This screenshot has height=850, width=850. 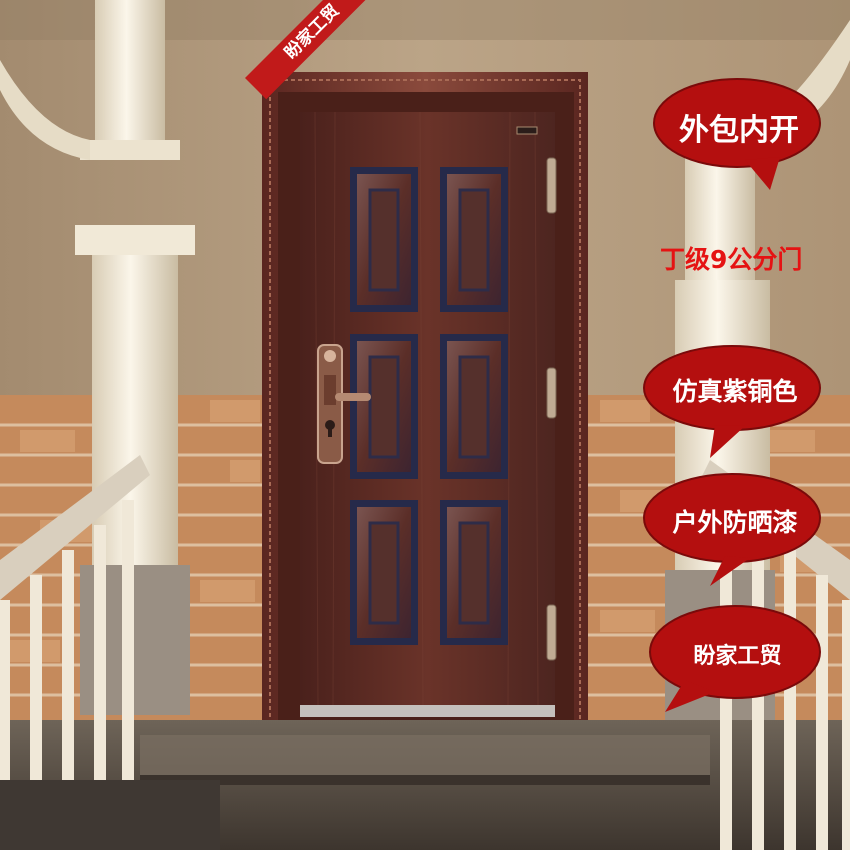 I want to click on callout-label-2: 仿真紫铜色, so click(x=735, y=391).